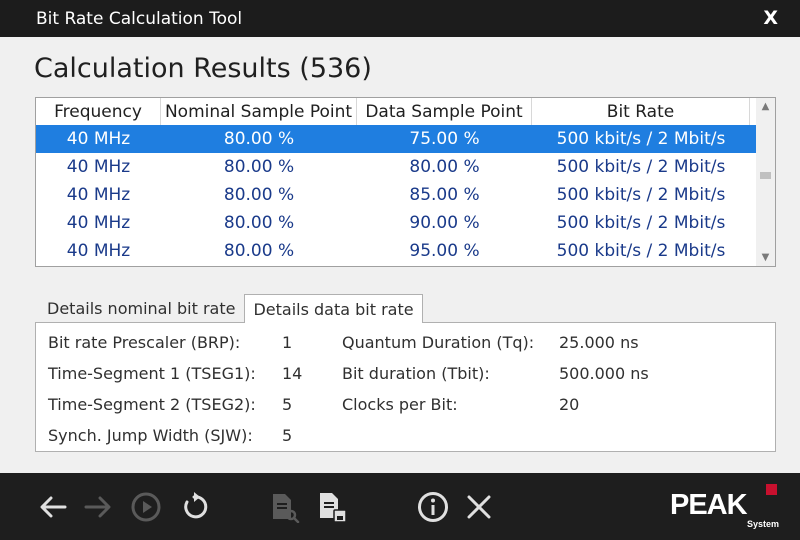  I want to click on column-header-data-sample-point: Data Sample Point, so click(444, 111).